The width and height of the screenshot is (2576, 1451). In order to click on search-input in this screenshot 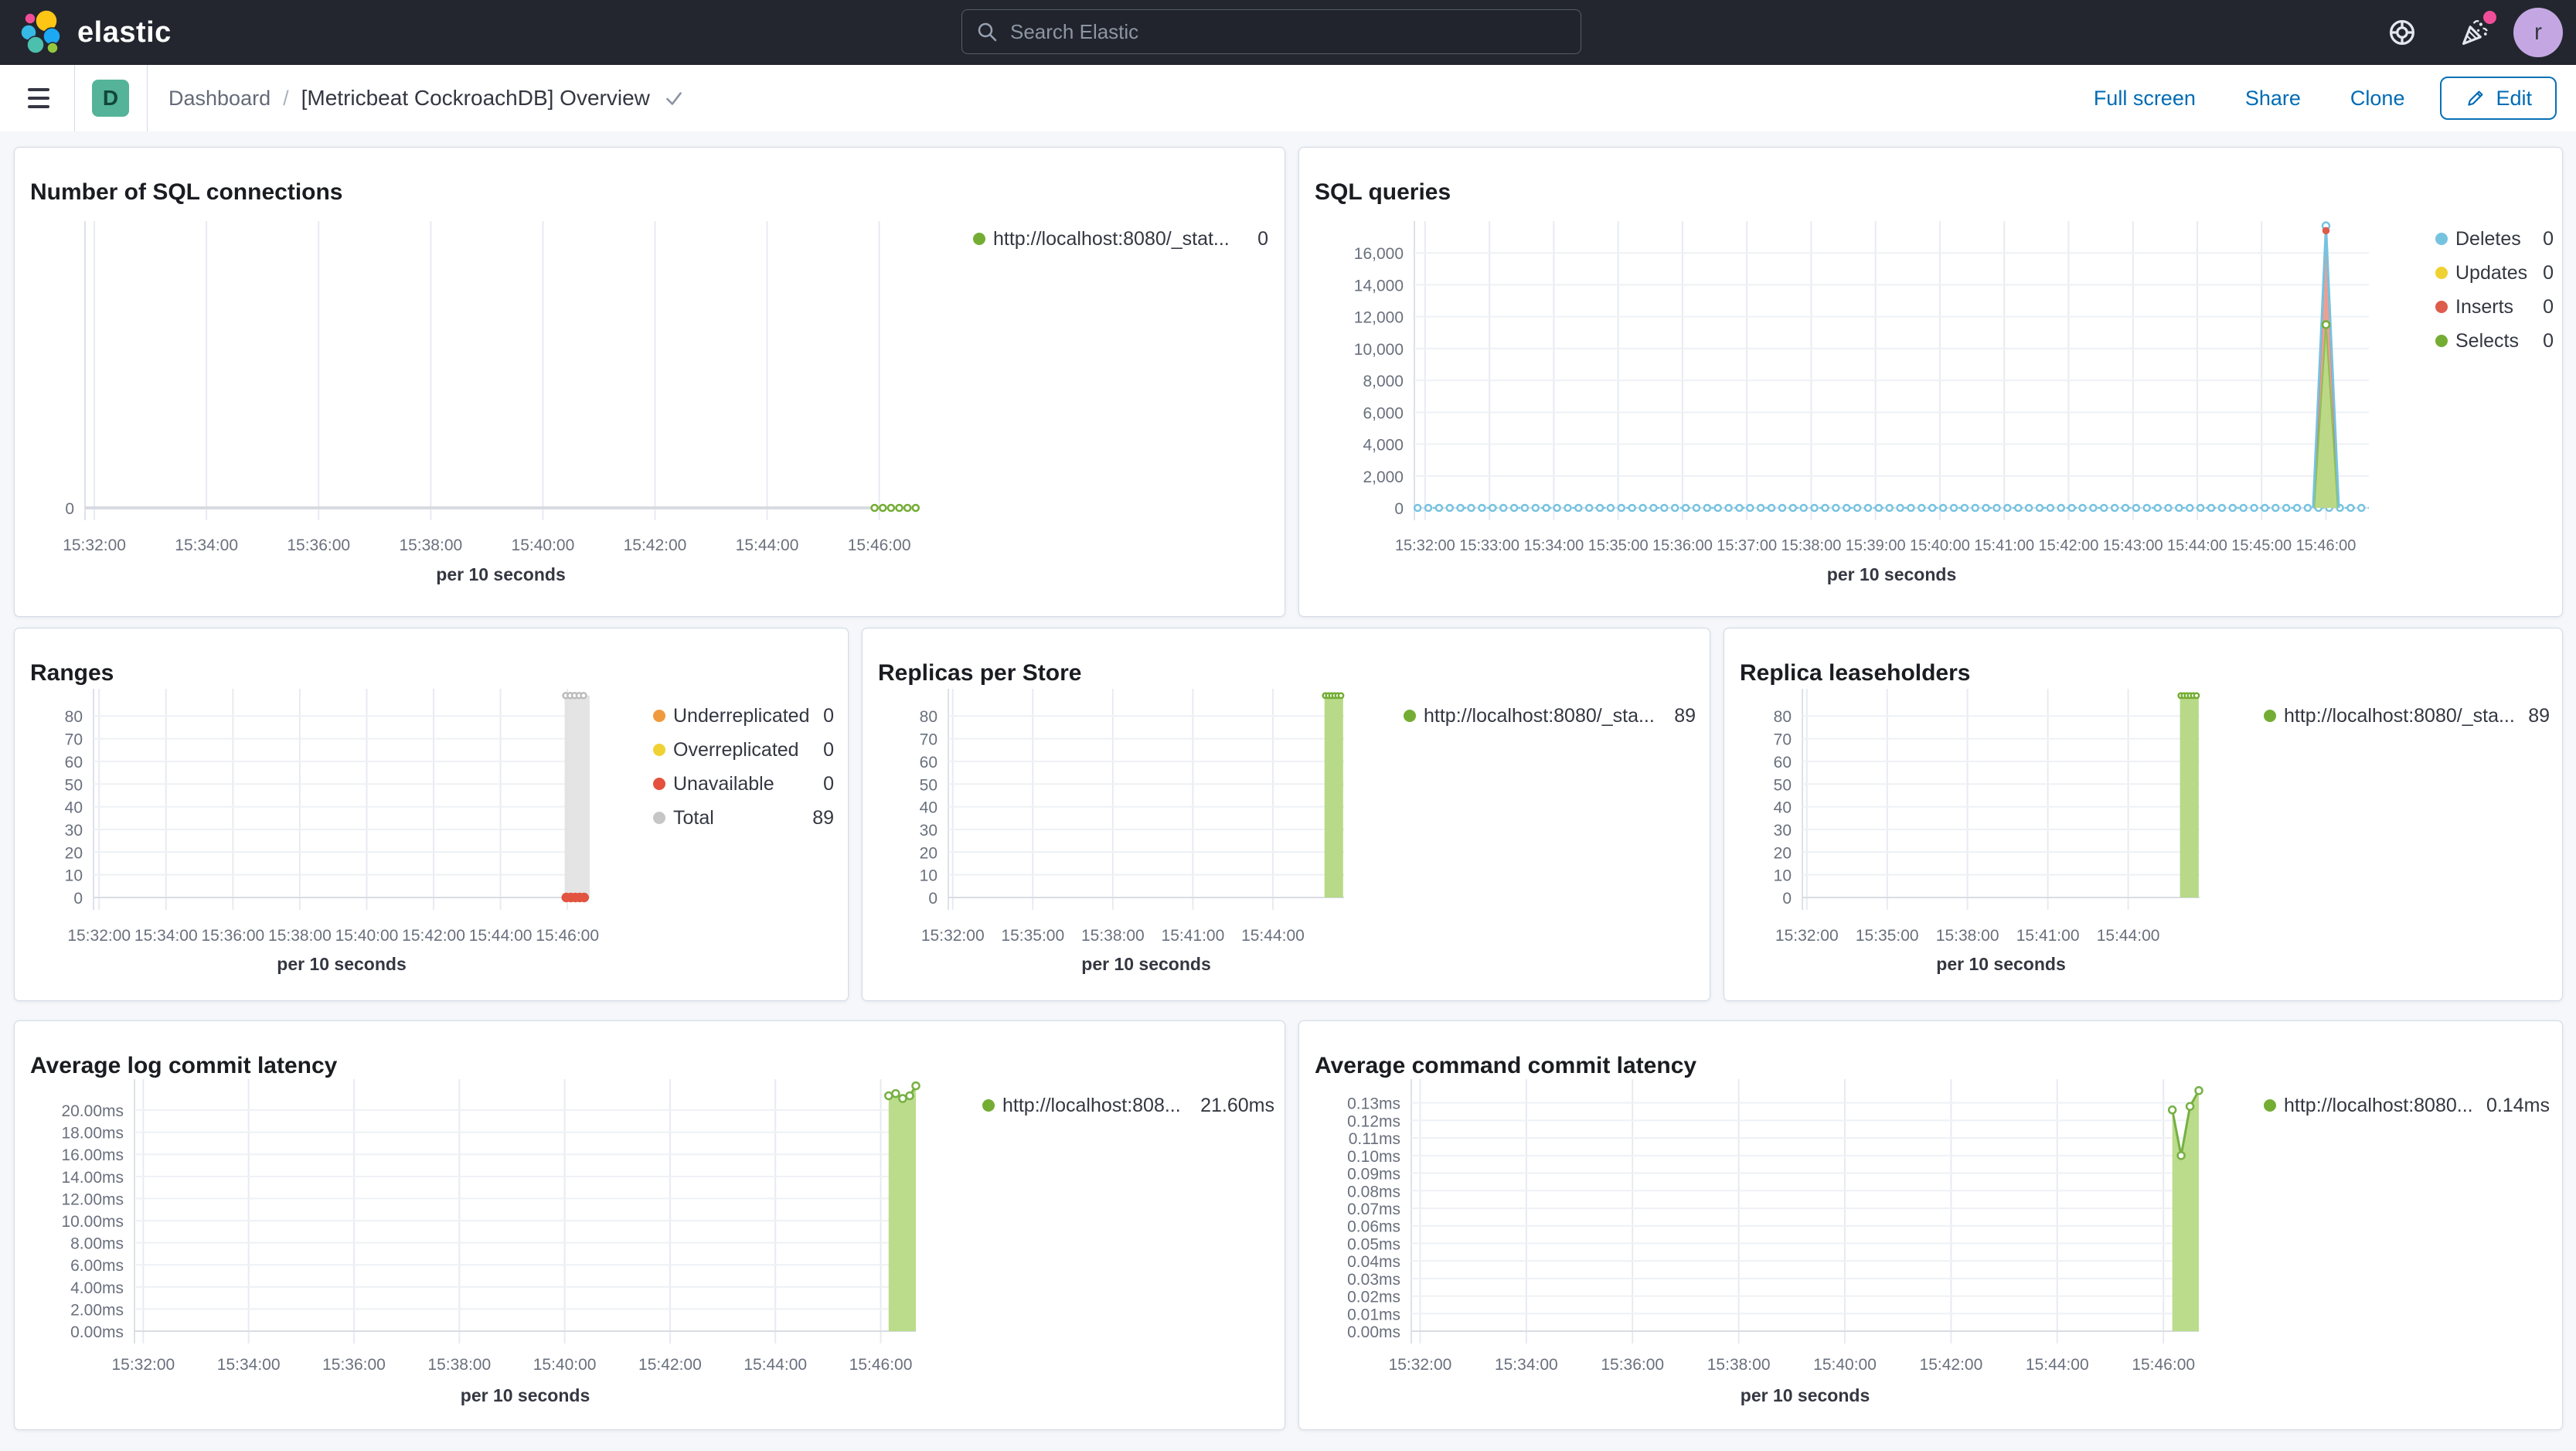, I will do `click(1288, 32)`.